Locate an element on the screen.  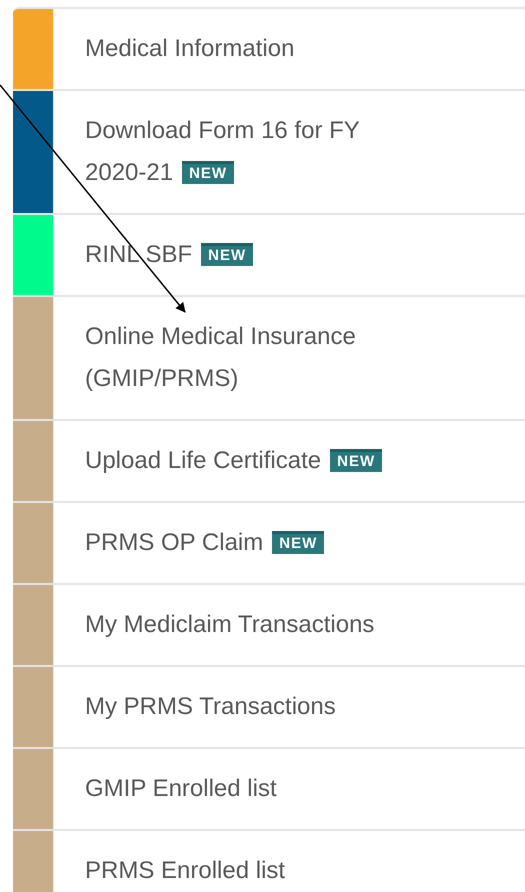
menu-link: Upload Life Certificate NEW is located at coordinates (233, 461).